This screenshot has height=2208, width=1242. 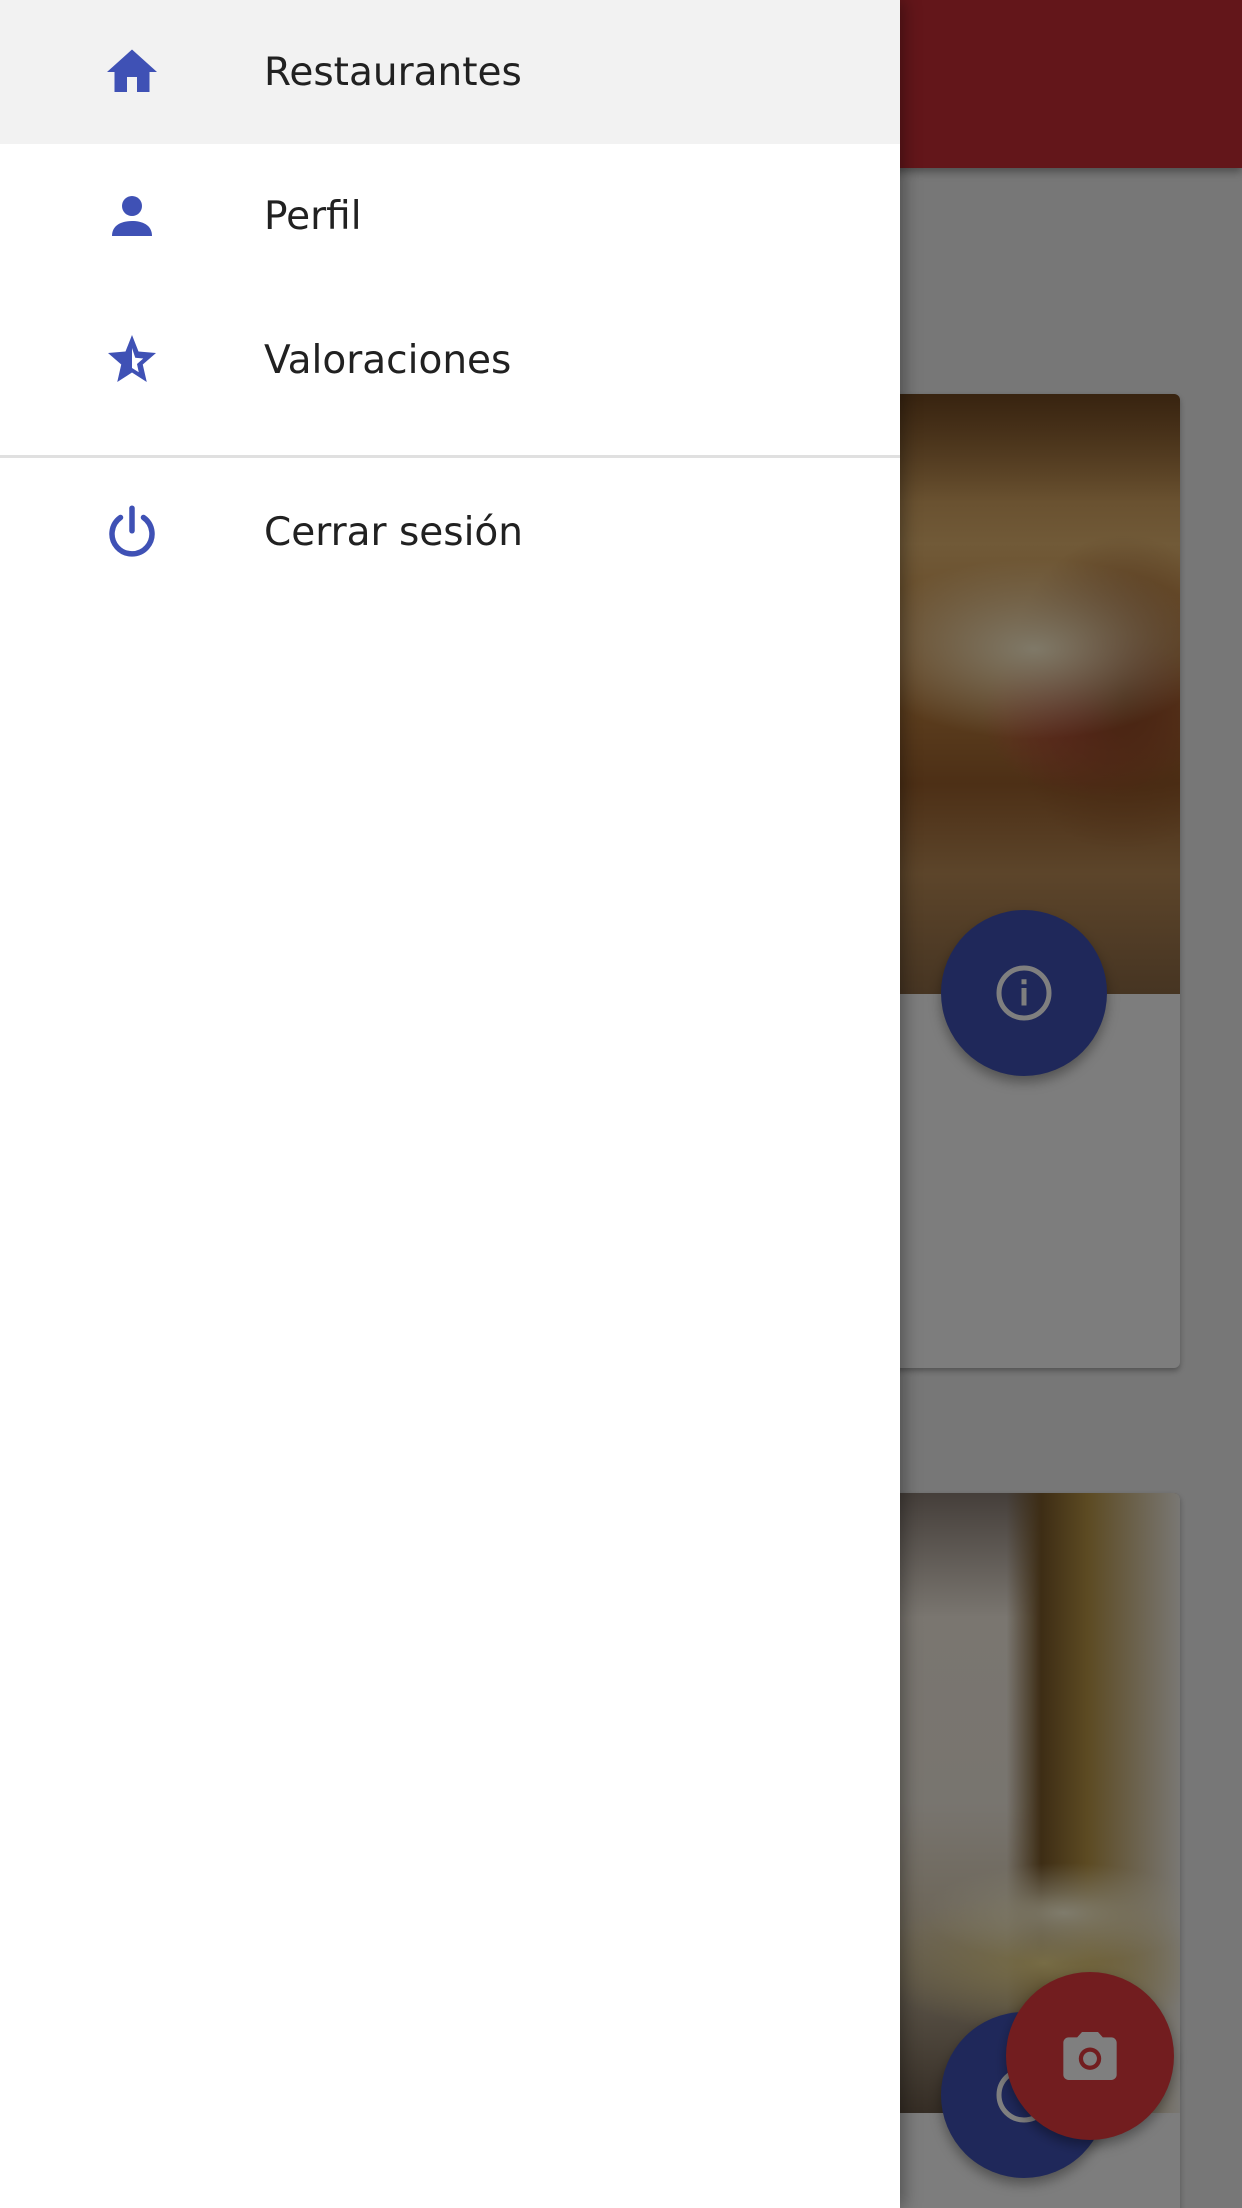 I want to click on drawer-item-label: Restaurantes, so click(x=393, y=72).